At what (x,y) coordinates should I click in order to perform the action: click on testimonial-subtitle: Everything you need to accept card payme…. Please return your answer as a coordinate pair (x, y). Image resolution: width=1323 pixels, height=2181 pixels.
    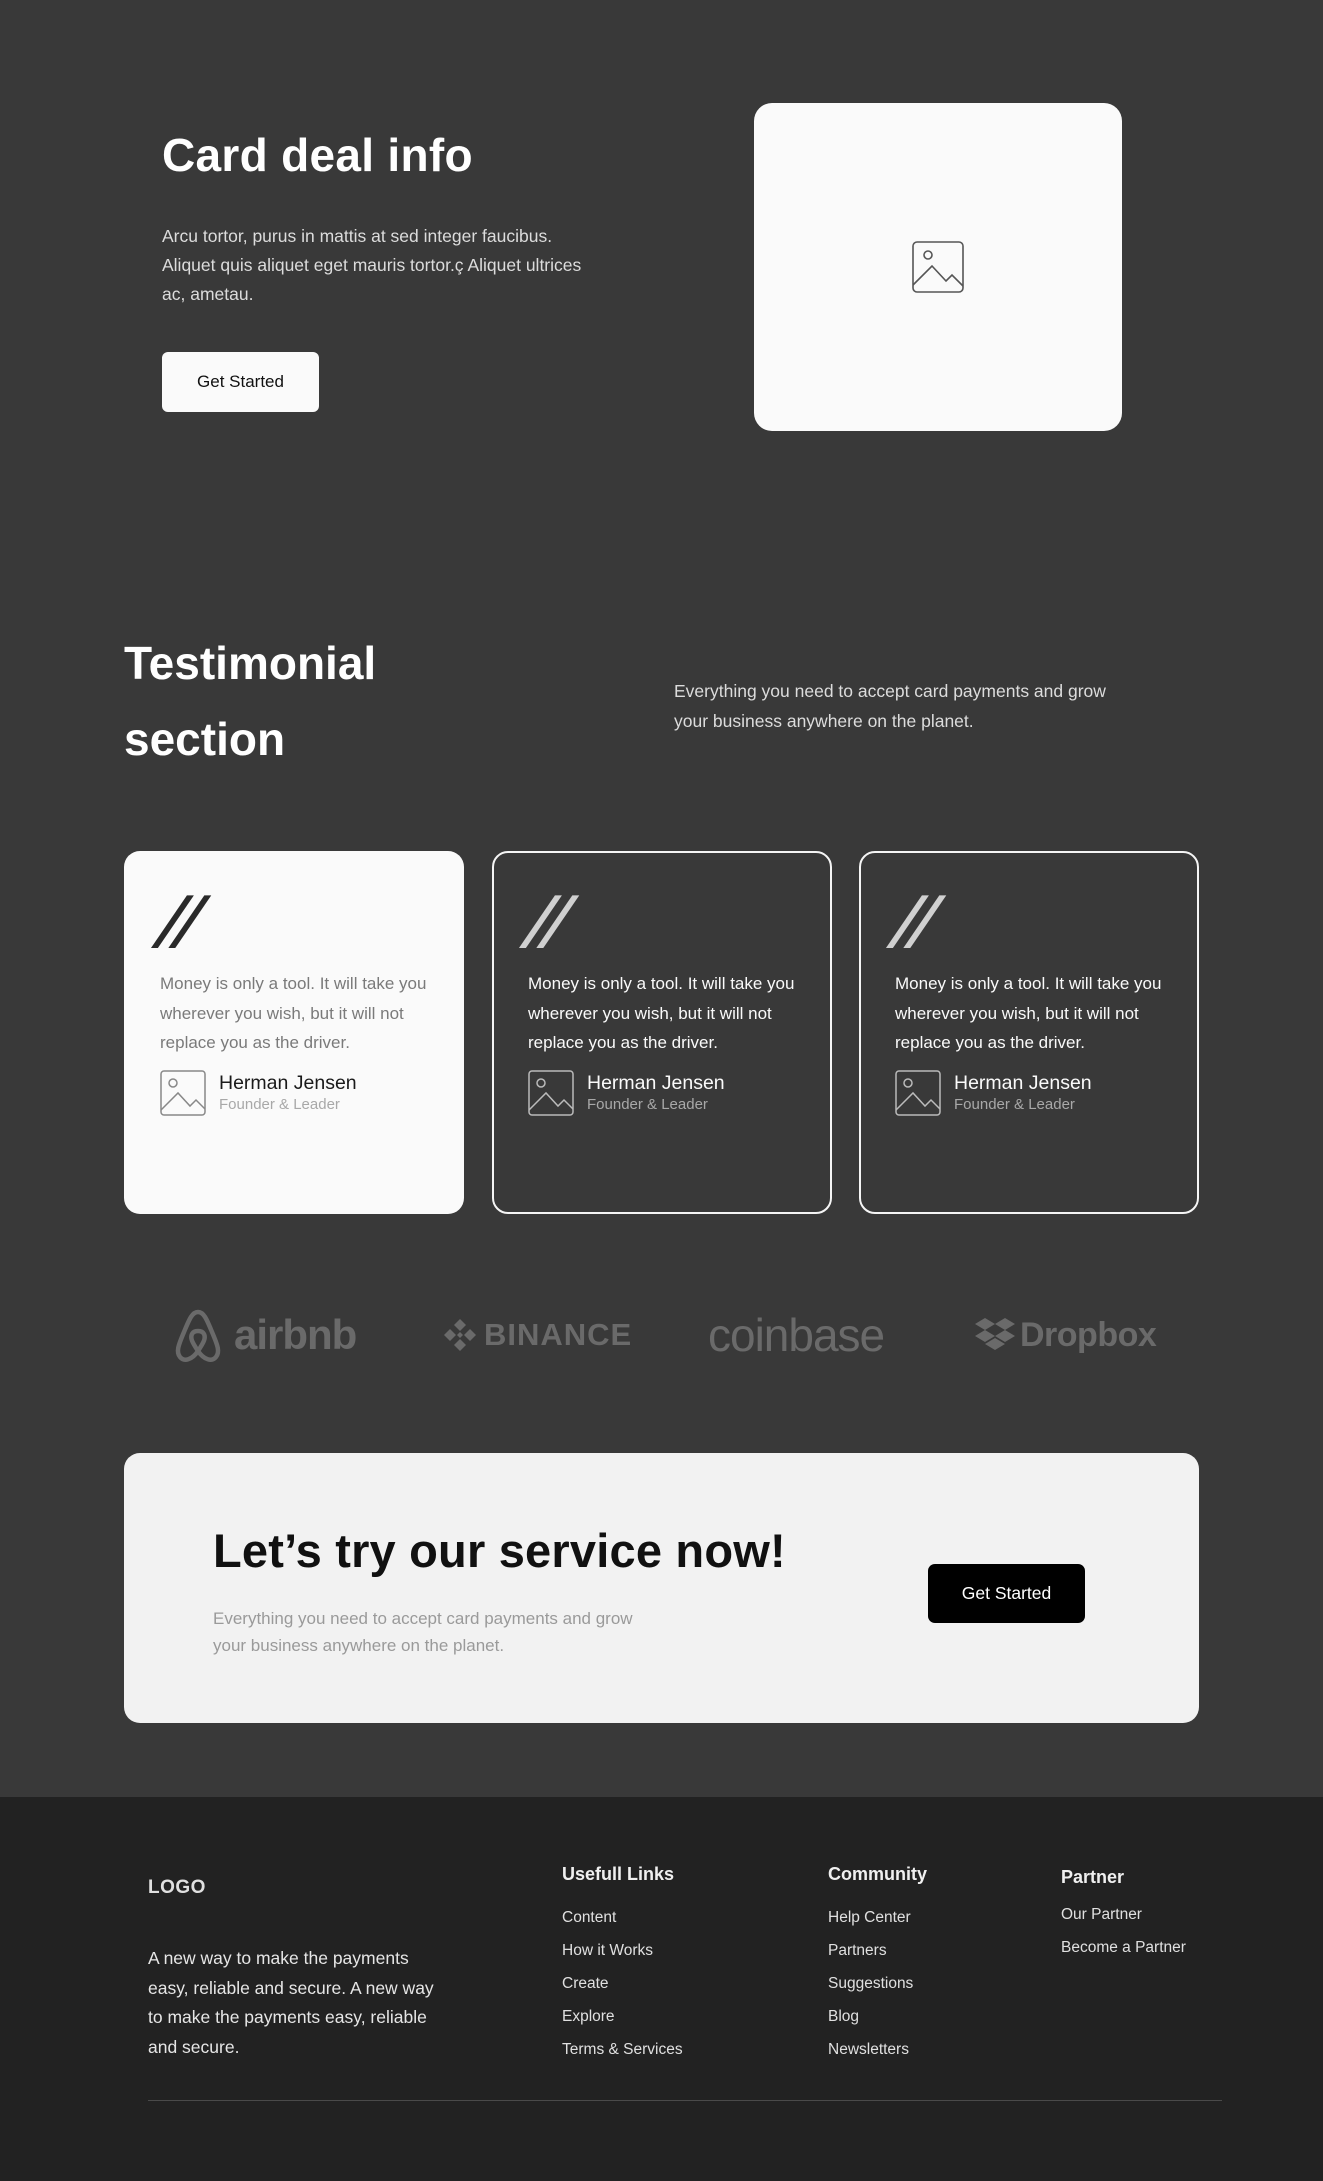
    Looking at the image, I should click on (890, 706).